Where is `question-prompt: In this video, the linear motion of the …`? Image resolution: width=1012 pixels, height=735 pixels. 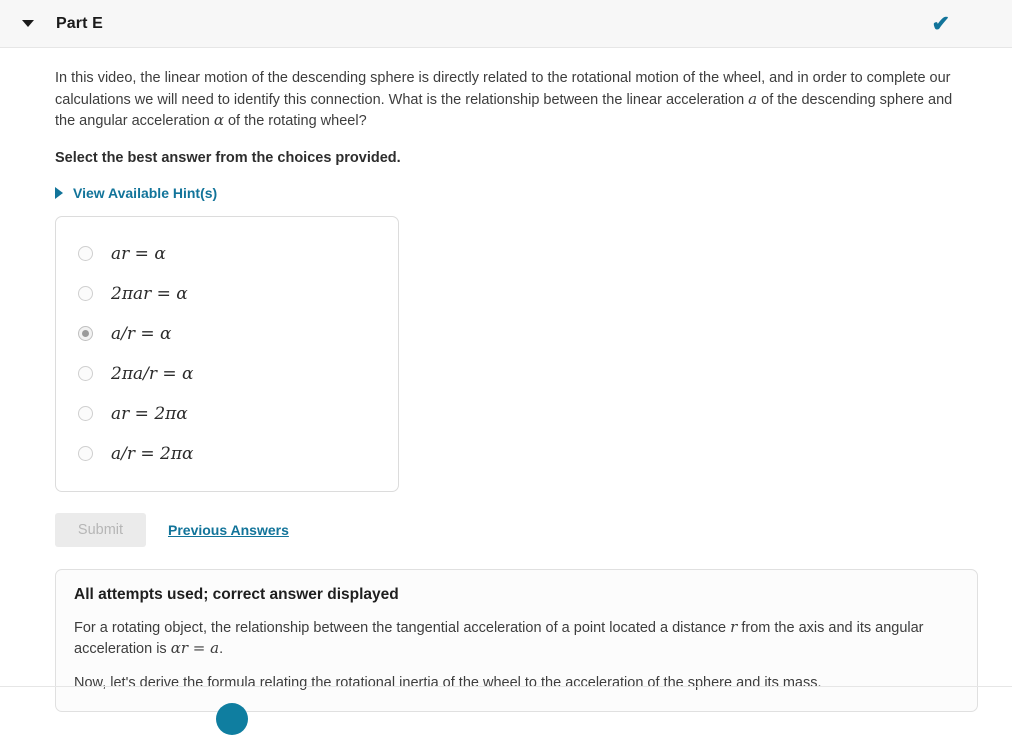
question-prompt: In this video, the linear motion of the … is located at coordinates (510, 100).